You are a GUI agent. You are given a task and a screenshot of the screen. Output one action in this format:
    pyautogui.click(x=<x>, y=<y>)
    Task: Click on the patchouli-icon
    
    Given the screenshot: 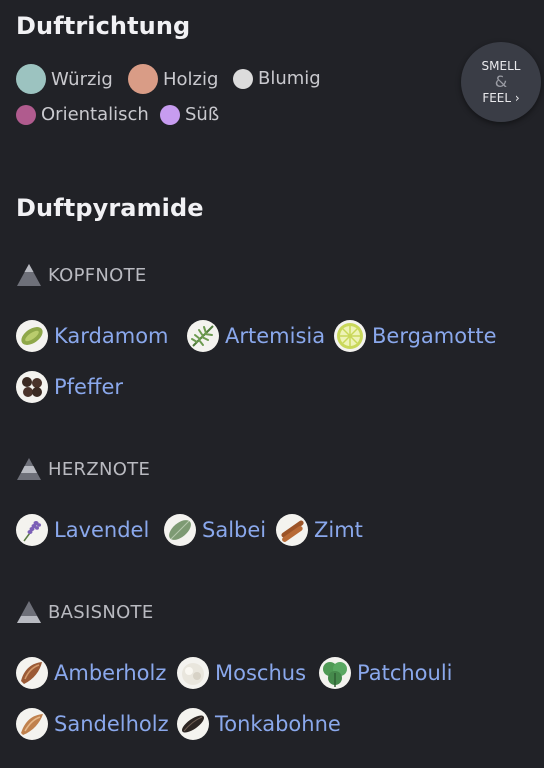 What is the action you would take?
    pyautogui.click(x=335, y=673)
    